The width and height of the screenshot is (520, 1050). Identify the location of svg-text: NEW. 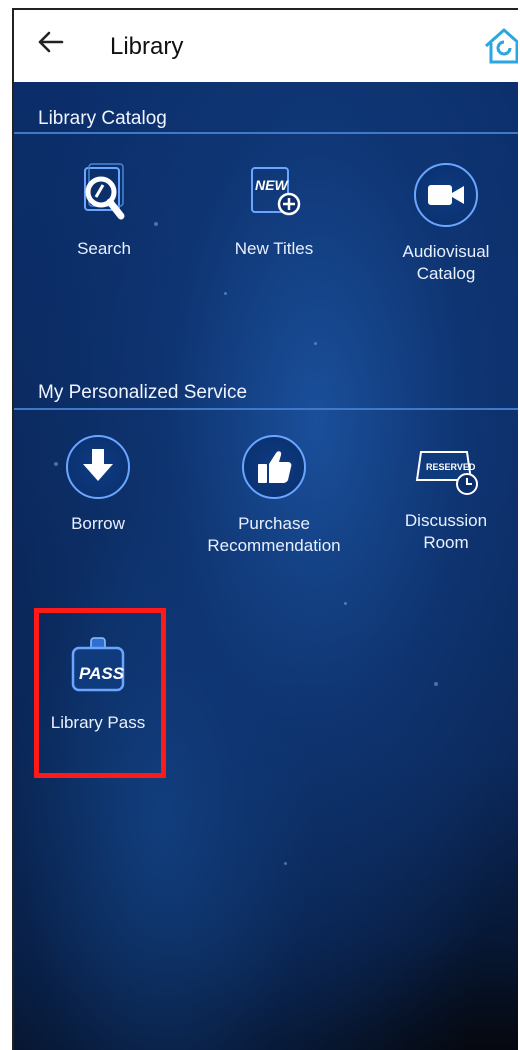
(272, 185).